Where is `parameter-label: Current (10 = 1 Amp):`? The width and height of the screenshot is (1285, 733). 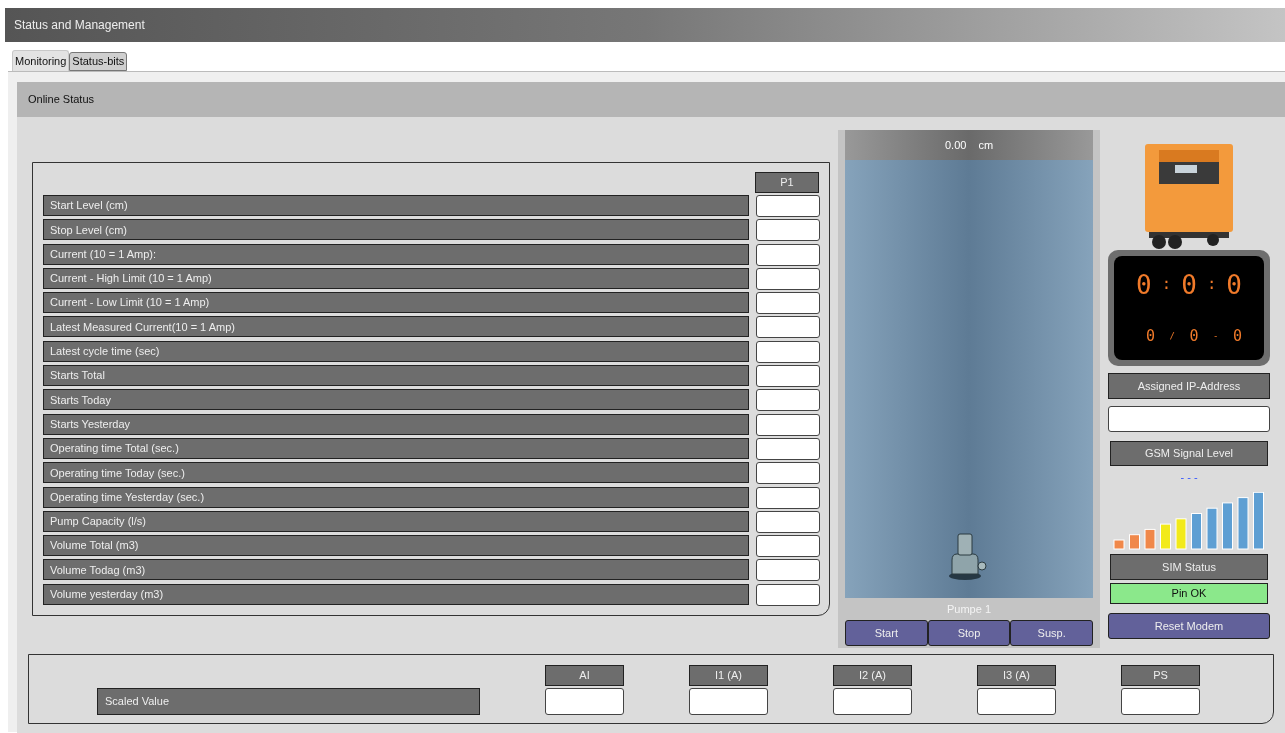 parameter-label: Current (10 = 1 Amp): is located at coordinates (396, 254).